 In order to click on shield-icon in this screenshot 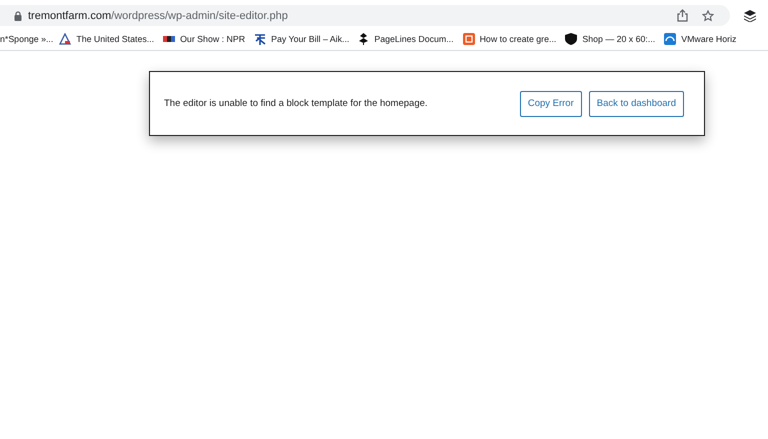, I will do `click(571, 39)`.